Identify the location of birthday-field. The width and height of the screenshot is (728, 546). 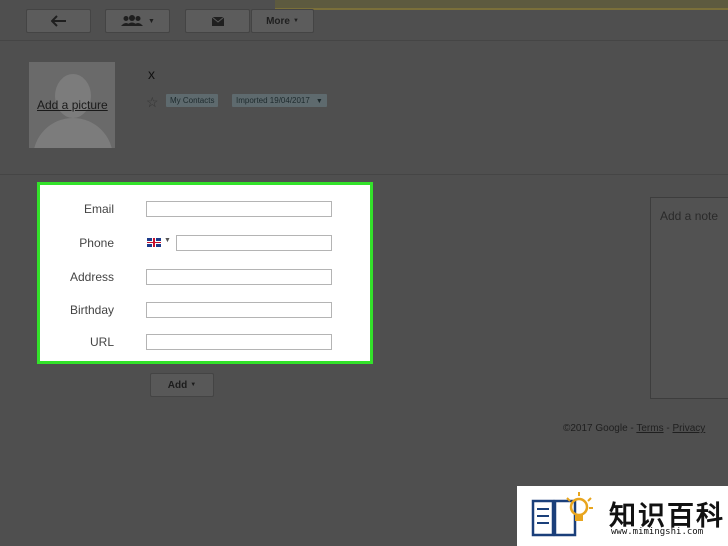
(239, 310).